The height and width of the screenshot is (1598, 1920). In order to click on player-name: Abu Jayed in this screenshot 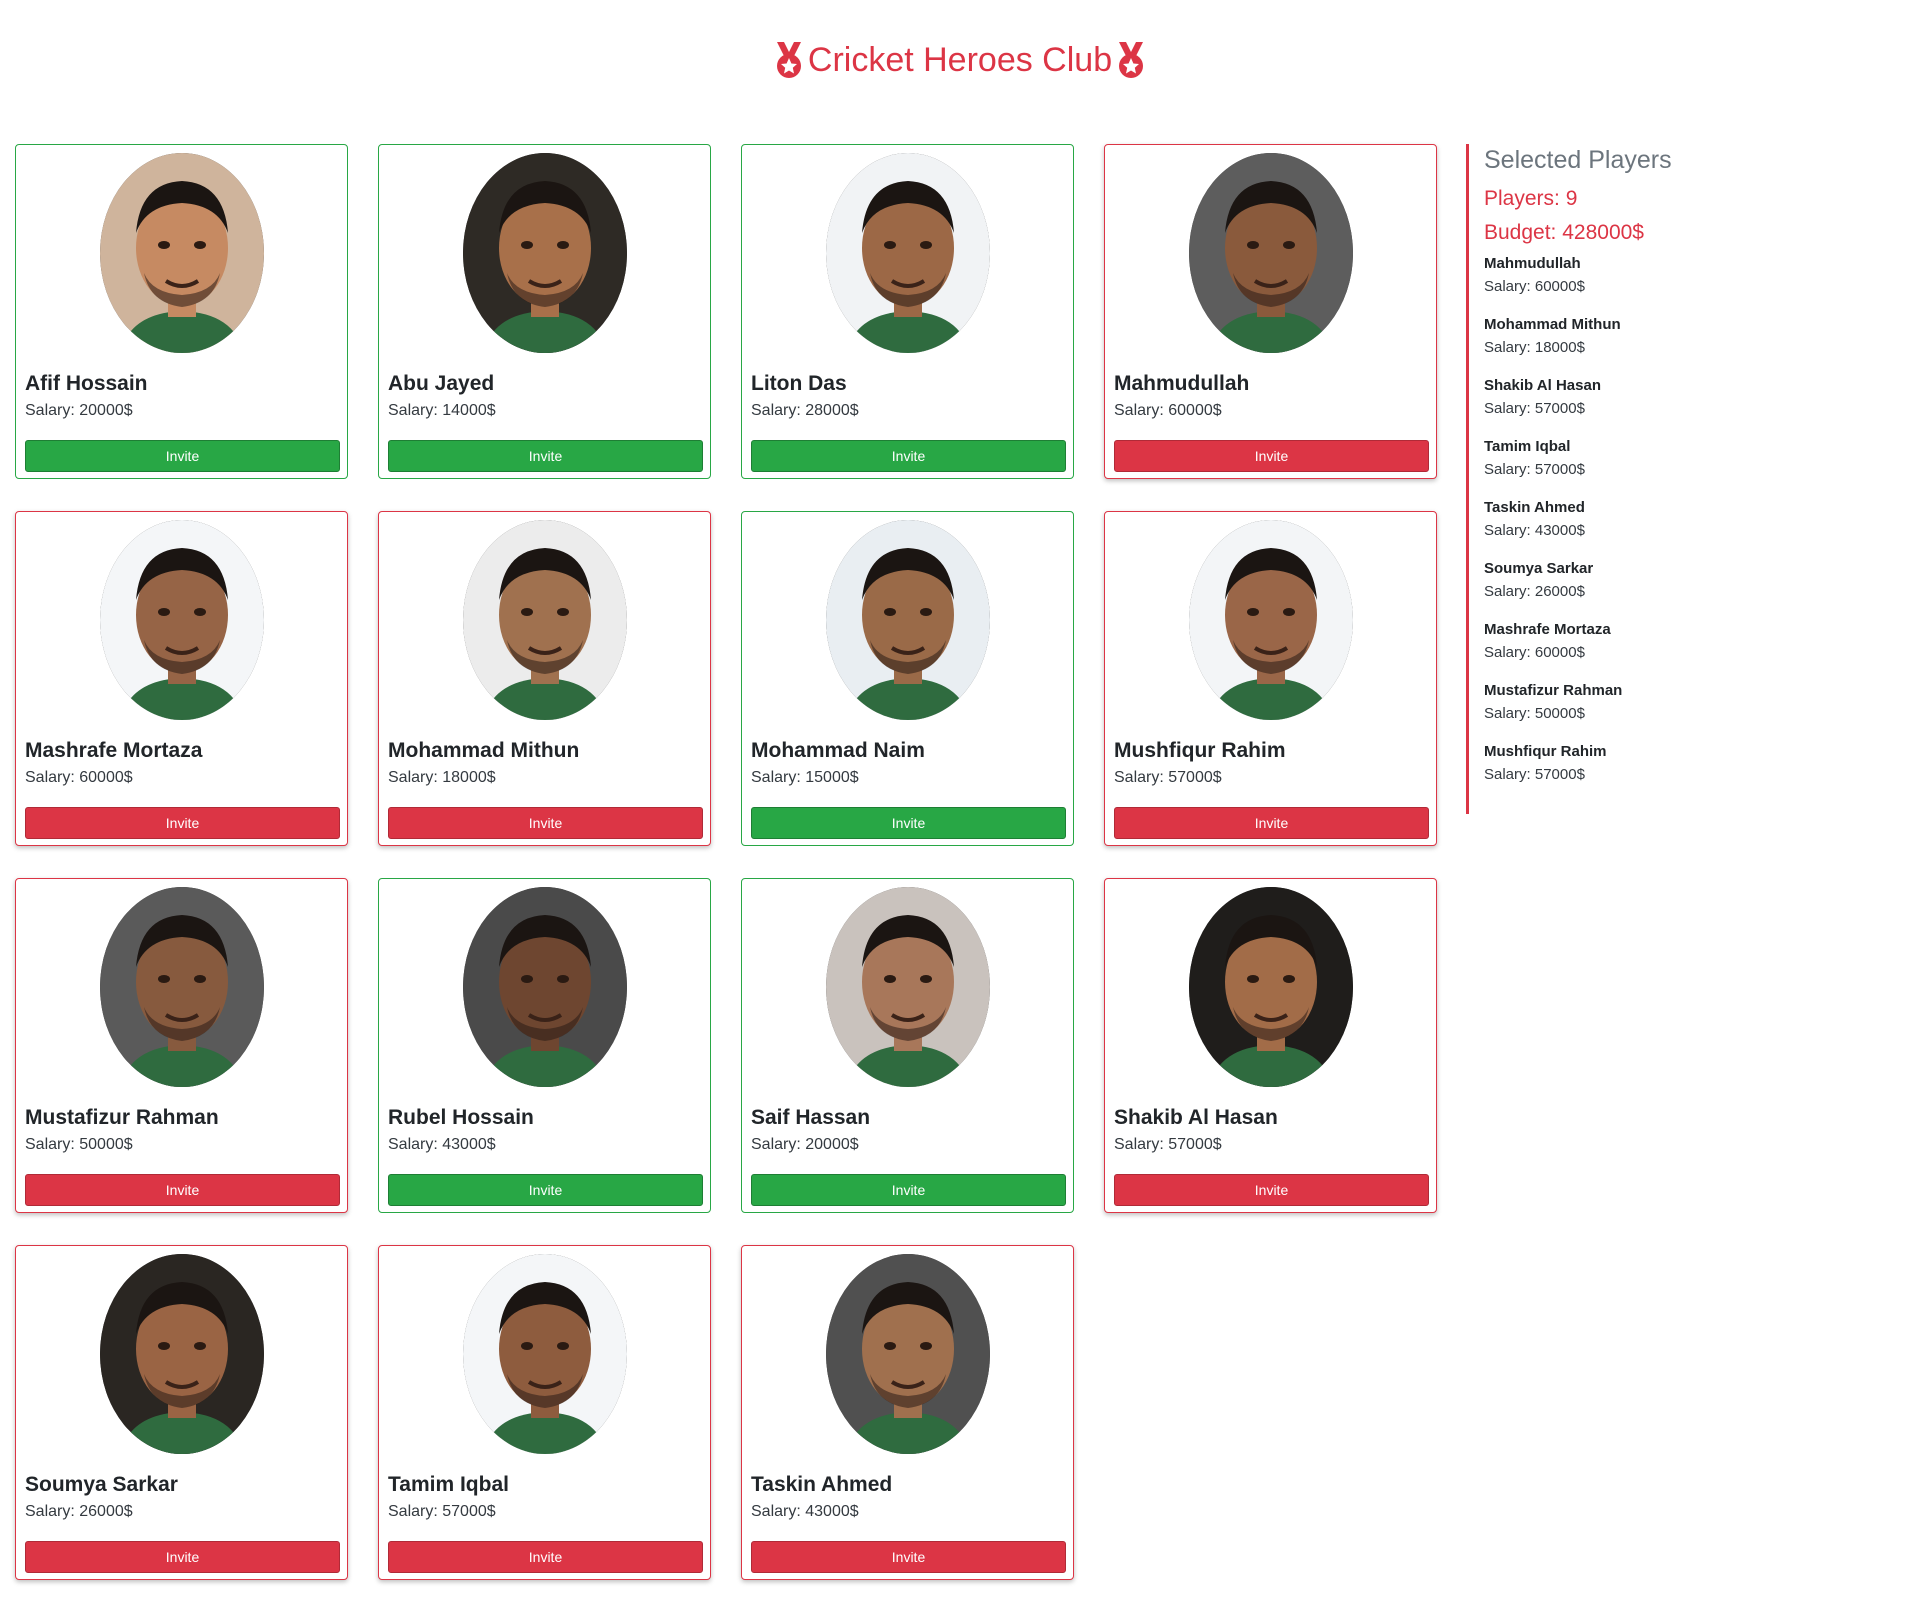, I will do `click(441, 383)`.